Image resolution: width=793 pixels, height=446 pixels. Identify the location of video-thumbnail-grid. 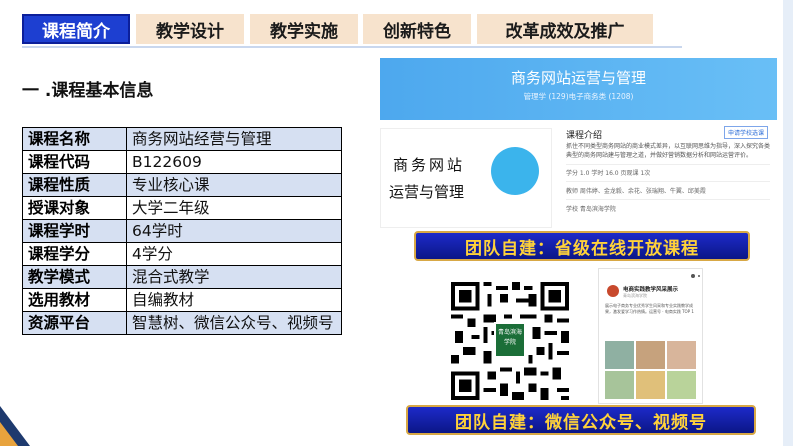
(651, 371).